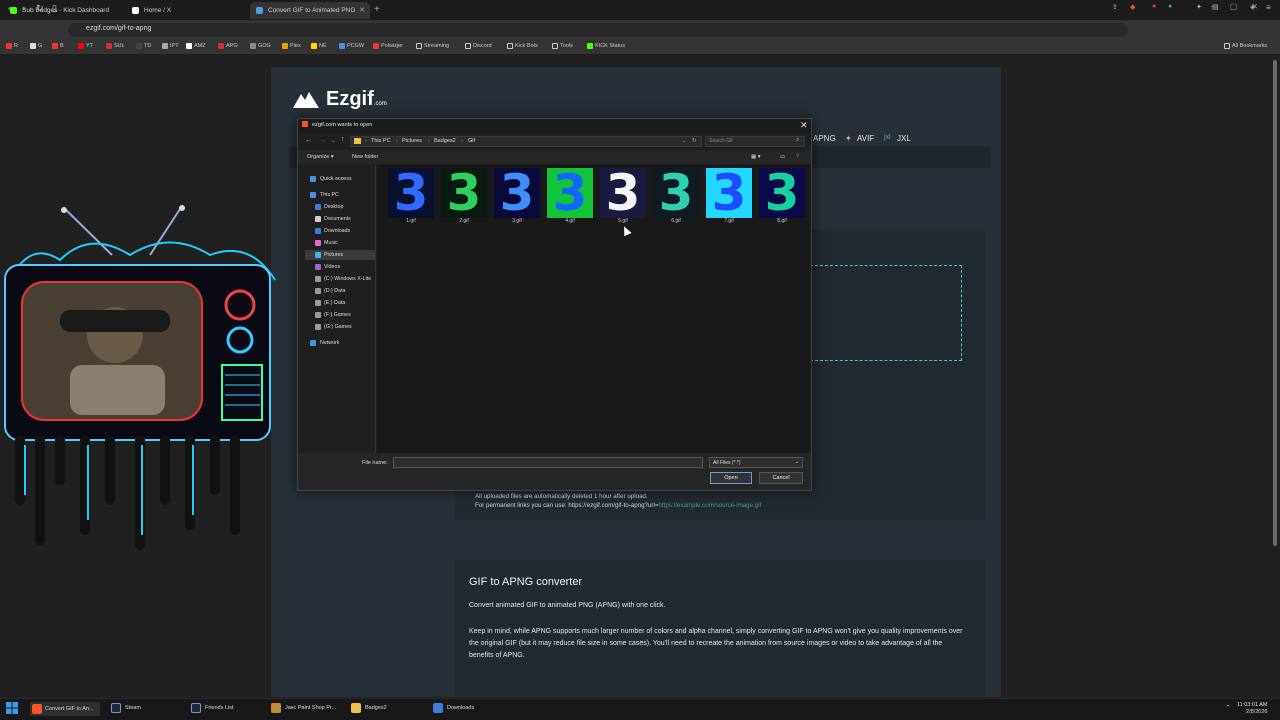 This screenshot has width=1280, height=720. What do you see at coordinates (453, 708) in the screenshot?
I see `taskbar-item-downloads: Downloads` at bounding box center [453, 708].